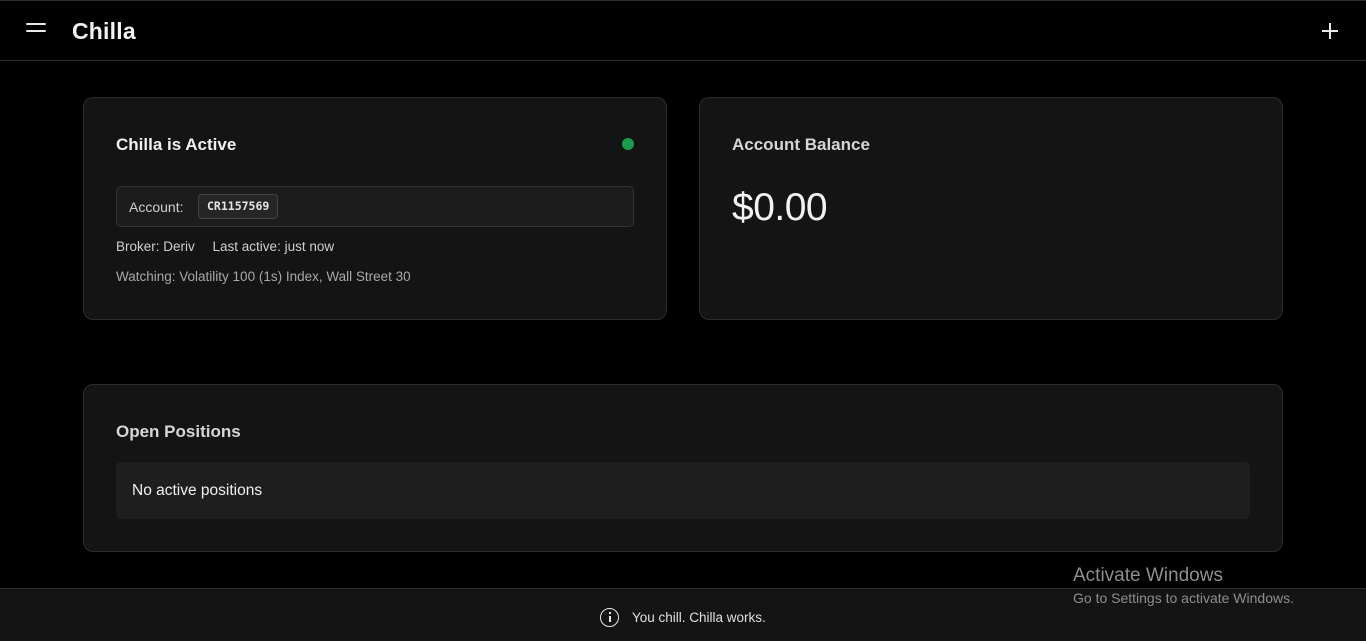 This screenshot has width=1366, height=641. I want to click on balance-title: Account Balance, so click(801, 144).